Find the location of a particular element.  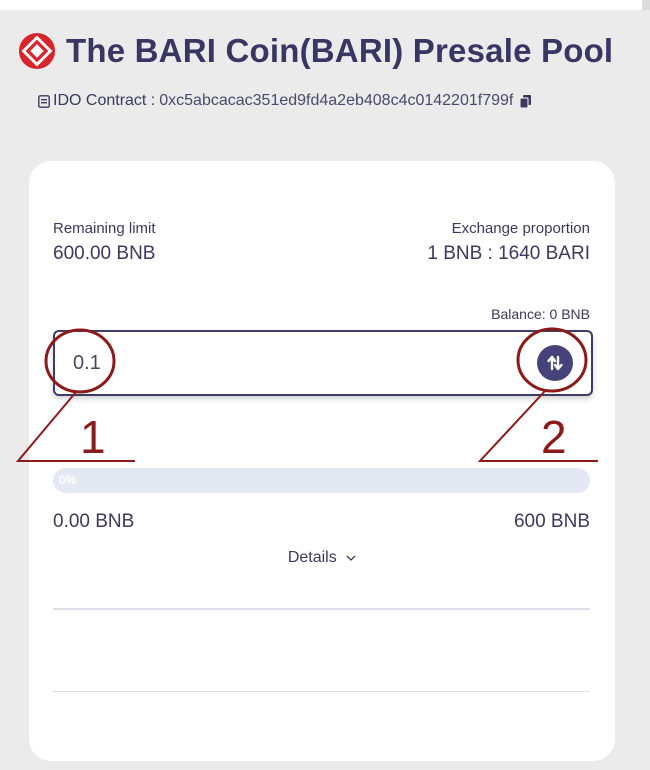

annotation-label-2: 2 is located at coordinates (554, 437).